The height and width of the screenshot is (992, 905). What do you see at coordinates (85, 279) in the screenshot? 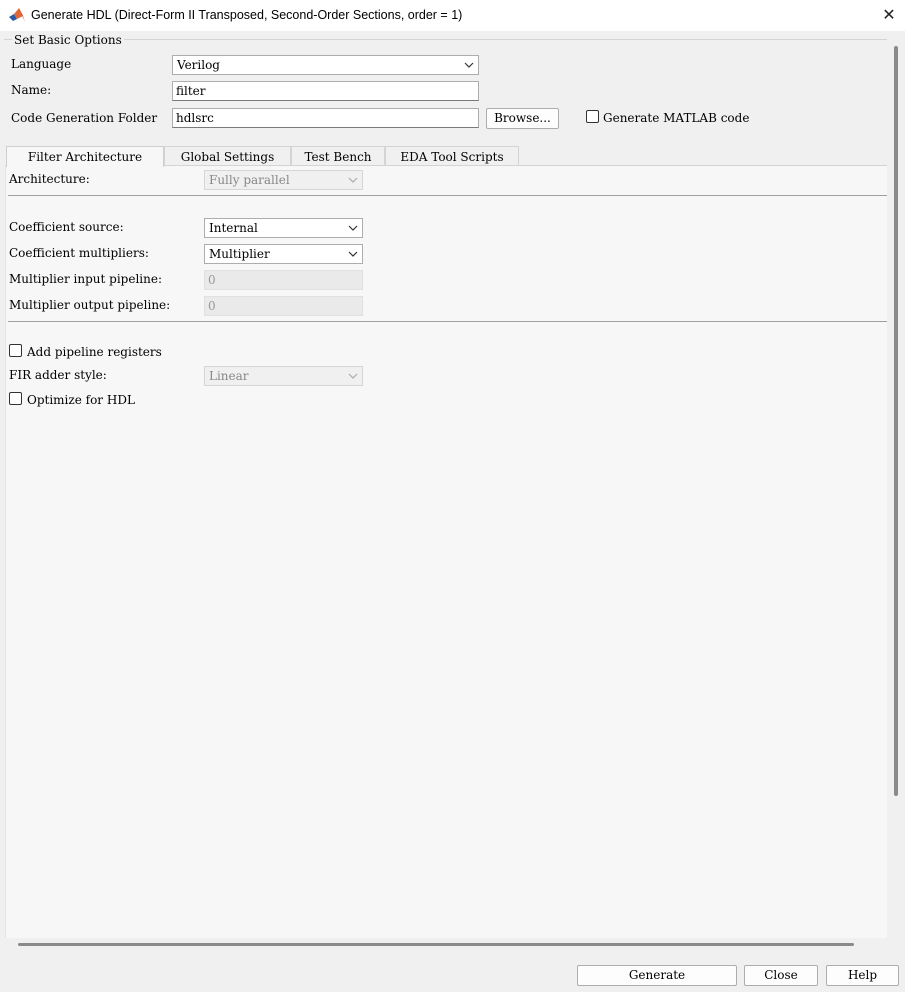
I see `multiplier-input-pipeline-label: Multiplier input pipeline:` at bounding box center [85, 279].